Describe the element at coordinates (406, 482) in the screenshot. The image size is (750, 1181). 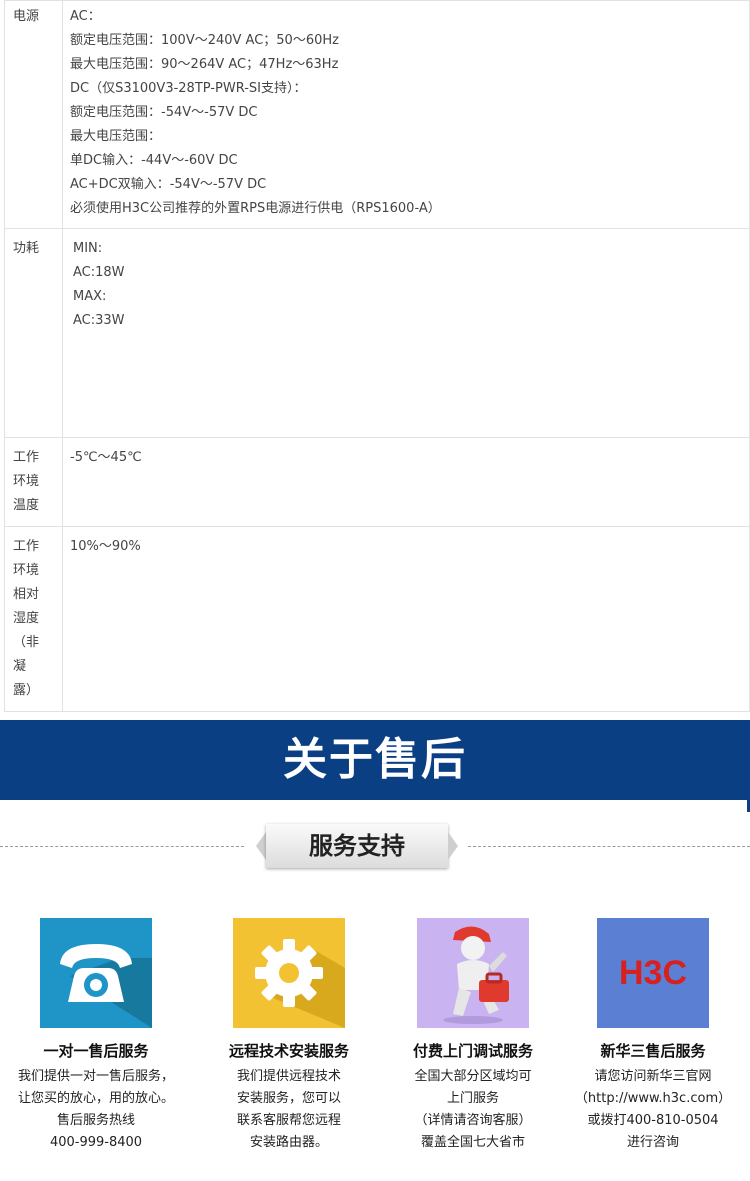
I see `spec-value-temperature: -5℃～45℃` at that location.